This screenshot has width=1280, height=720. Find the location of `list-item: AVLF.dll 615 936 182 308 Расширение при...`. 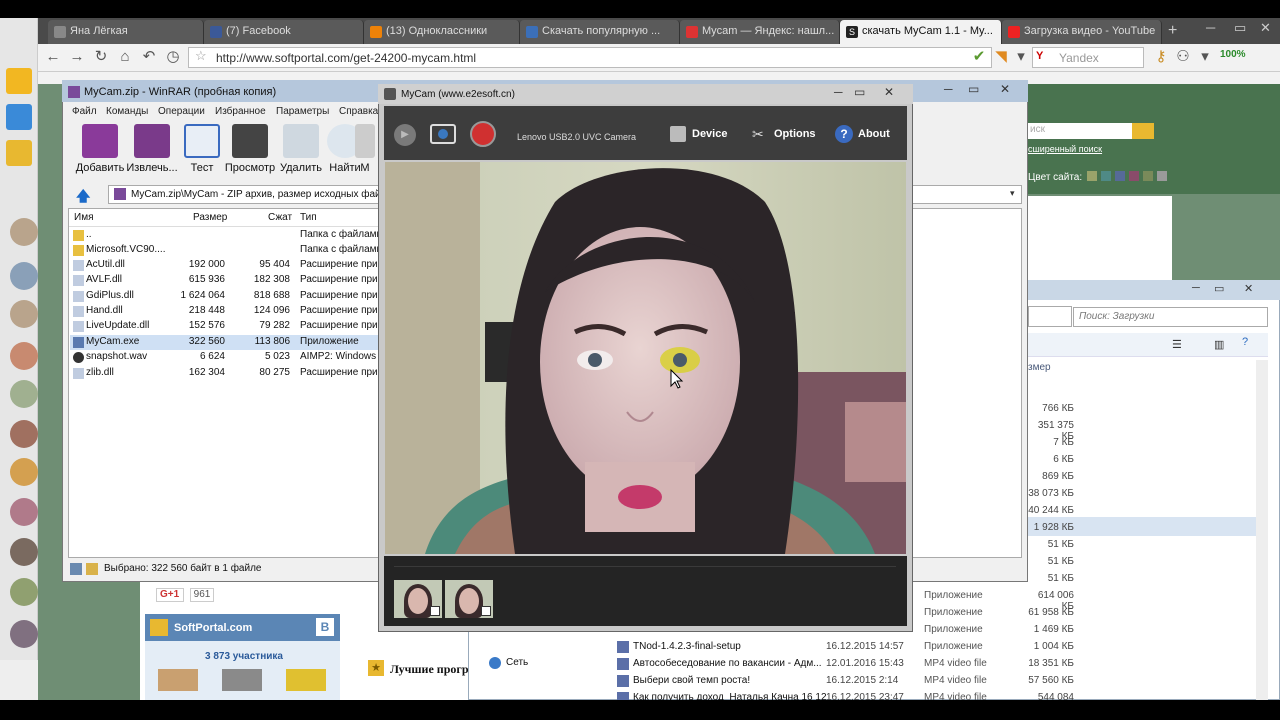

list-item: AVLF.dll 615 936 182 308 Расширение при... is located at coordinates (226, 280).